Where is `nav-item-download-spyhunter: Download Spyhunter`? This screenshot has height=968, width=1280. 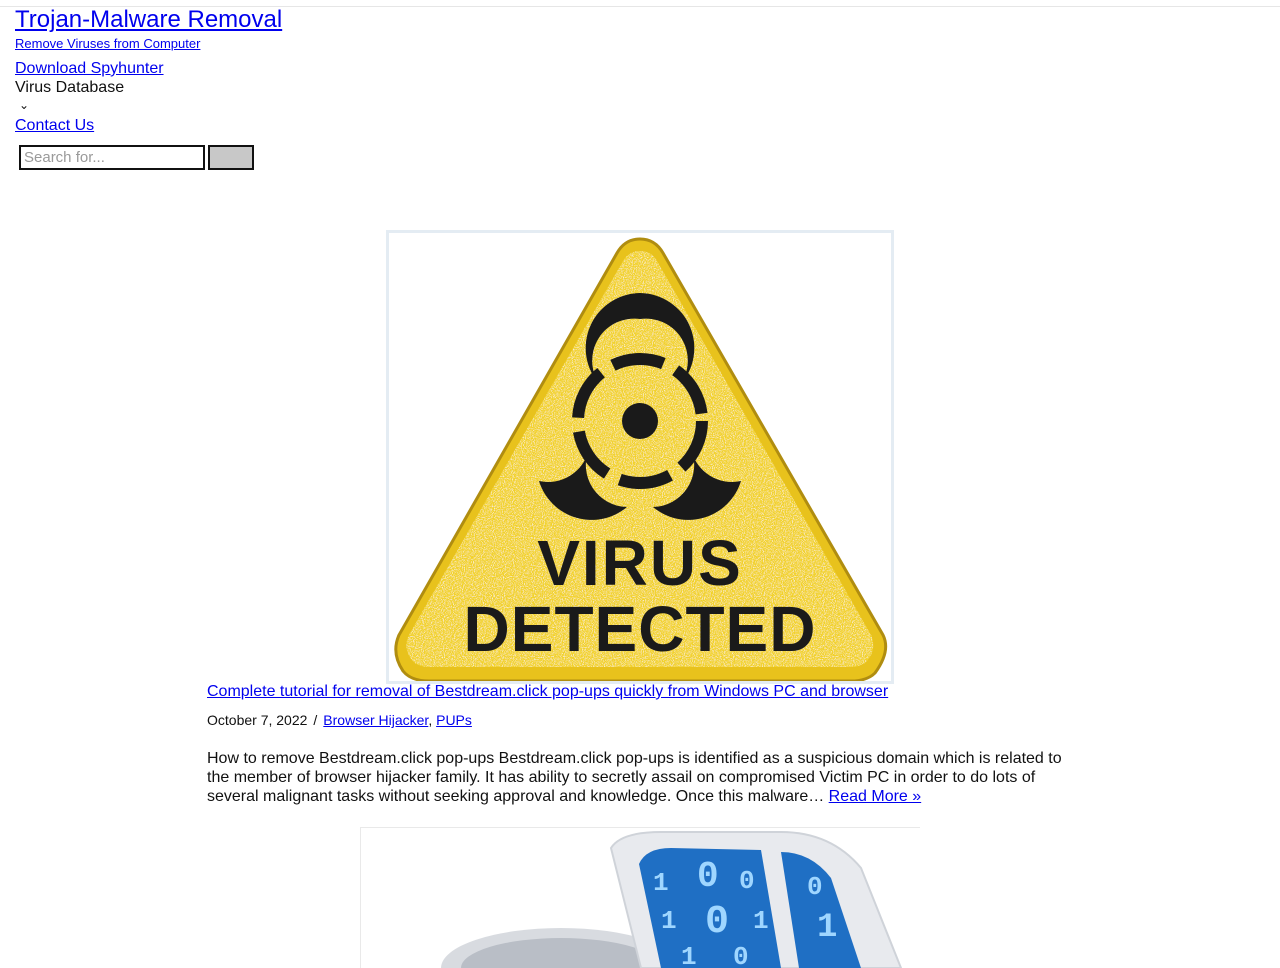
nav-item-download-spyhunter: Download Spyhunter is located at coordinates (89, 69).